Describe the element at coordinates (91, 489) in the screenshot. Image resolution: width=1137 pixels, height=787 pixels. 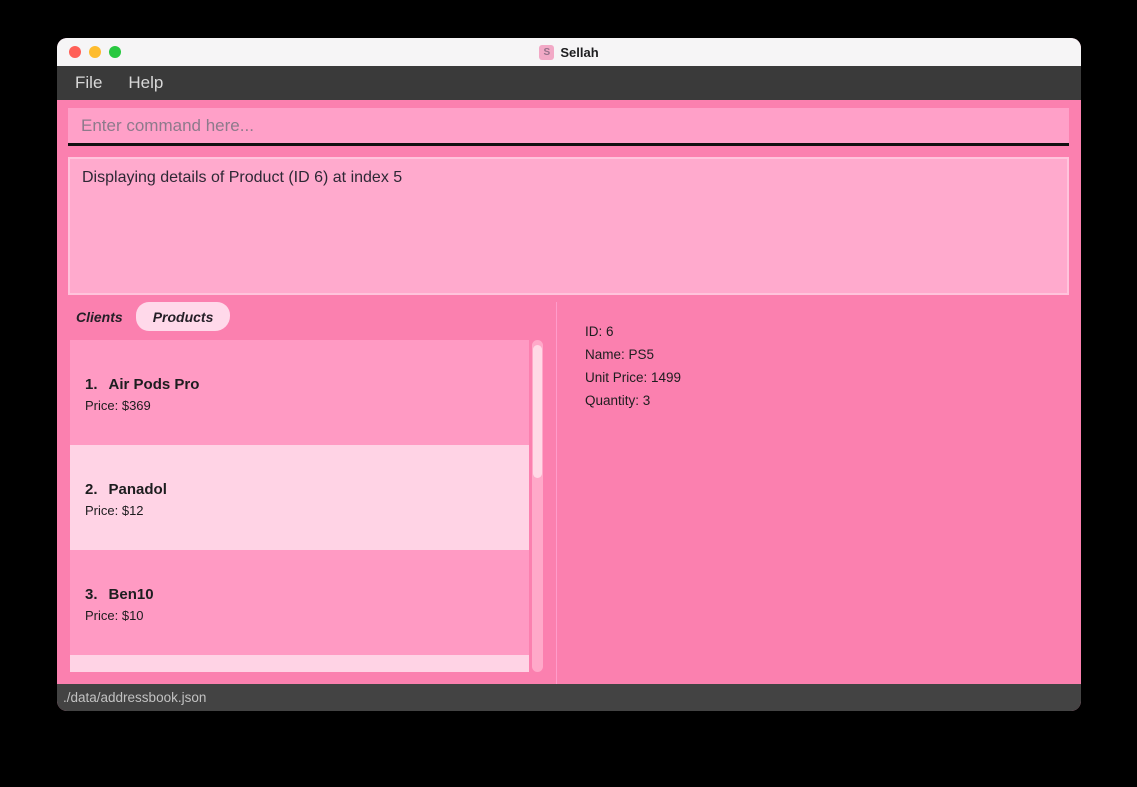
I see `item-index: 2.` at that location.